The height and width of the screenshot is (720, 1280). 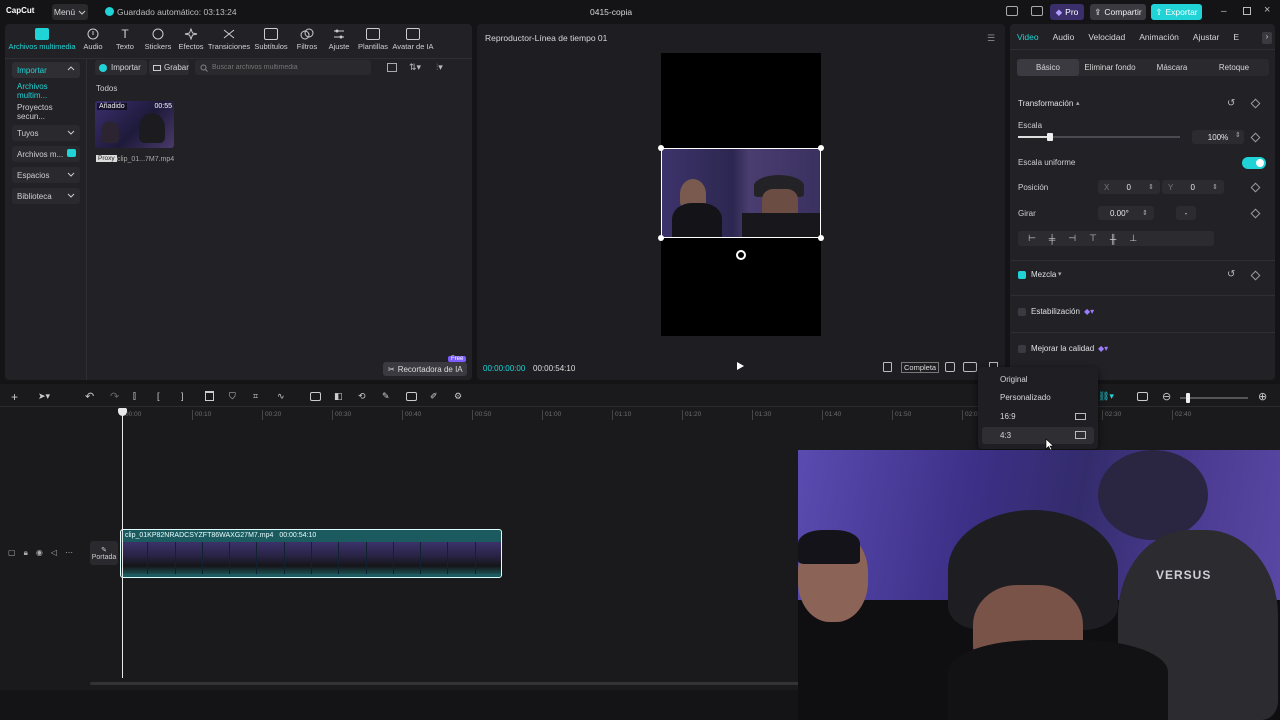 I want to click on stabilize-checkbox, so click(x=1022, y=312).